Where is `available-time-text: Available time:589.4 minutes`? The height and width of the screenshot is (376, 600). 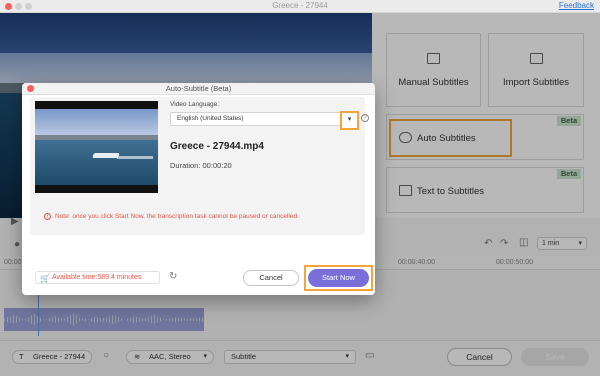 available-time-text: Available time:589.4 minutes is located at coordinates (97, 277).